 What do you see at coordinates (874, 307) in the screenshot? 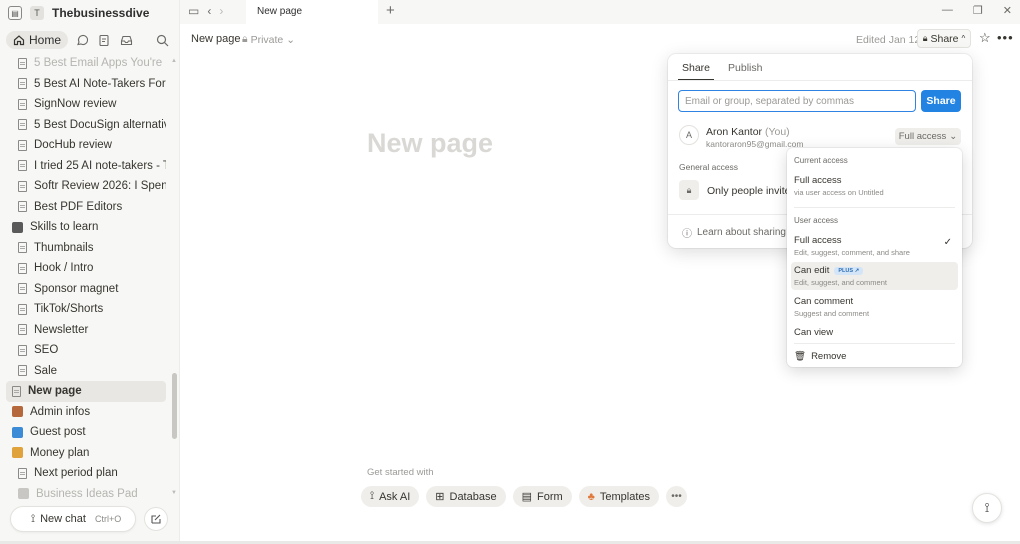
I see `menu-item-can-comment: Can comment Suggest and comment` at bounding box center [874, 307].